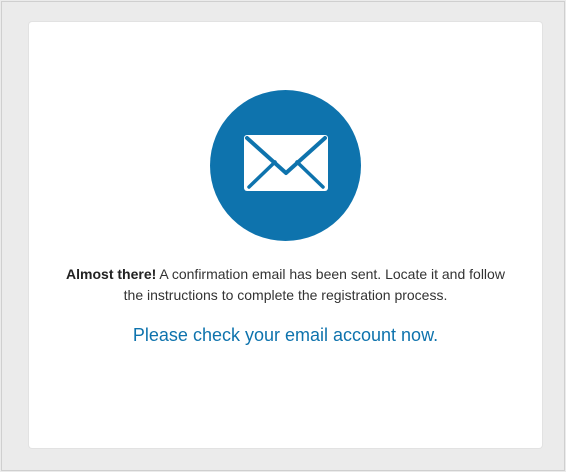  I want to click on check-email-text: Please check your email account now., so click(285, 335).